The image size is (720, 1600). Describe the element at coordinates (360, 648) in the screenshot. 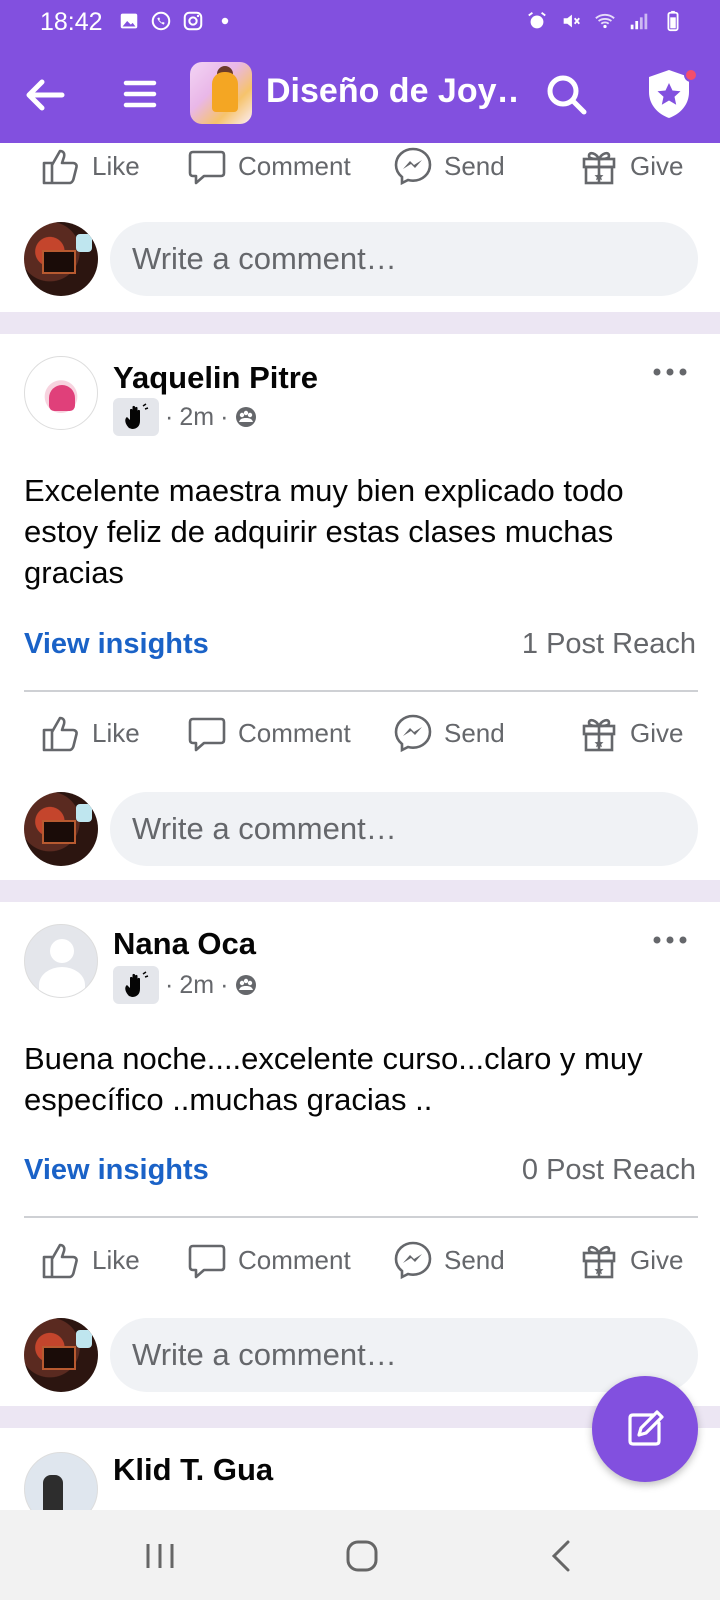

I see `insights-row: View insights 1 Post Reach` at that location.